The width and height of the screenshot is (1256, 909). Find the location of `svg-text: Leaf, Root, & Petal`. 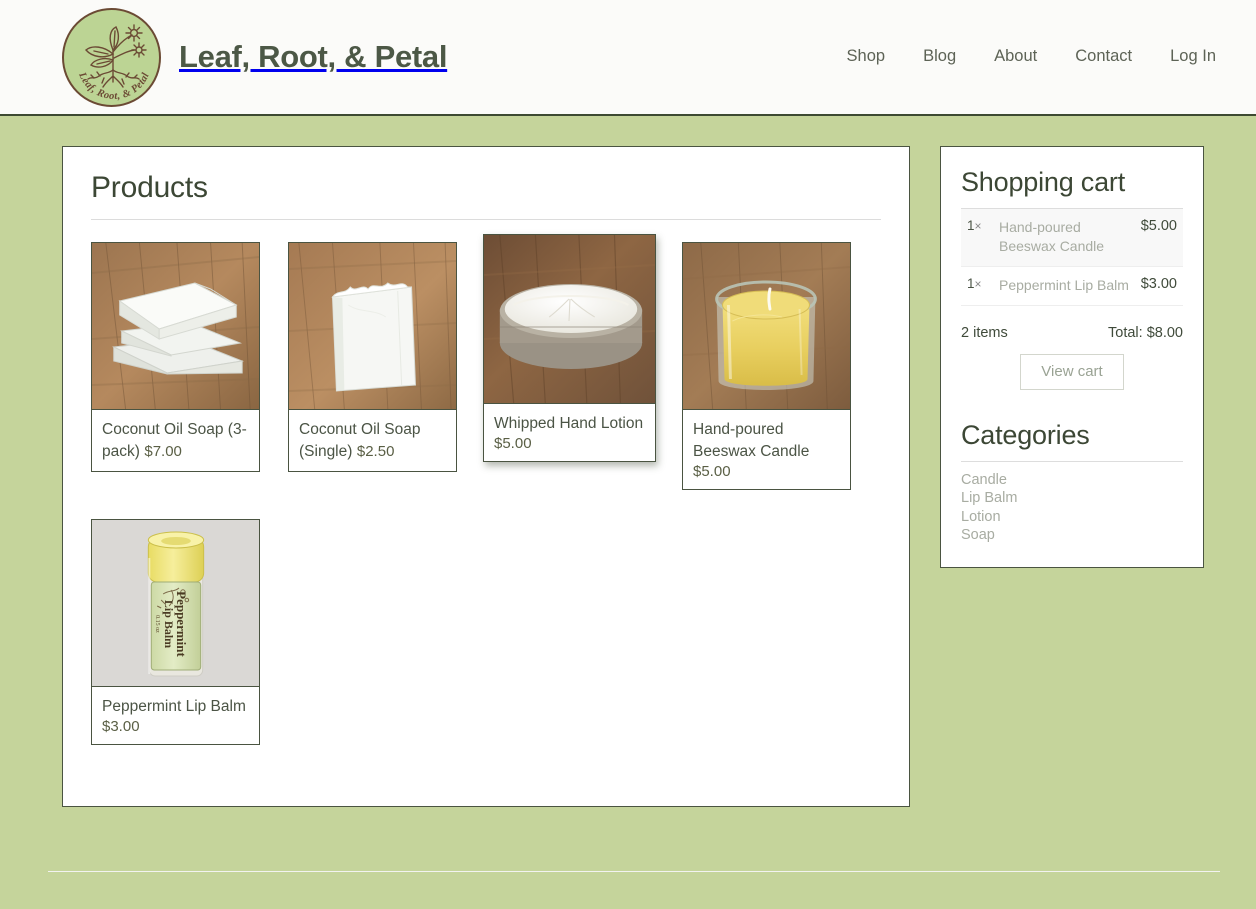

svg-text: Leaf, Root, & Petal is located at coordinates (114, 85).